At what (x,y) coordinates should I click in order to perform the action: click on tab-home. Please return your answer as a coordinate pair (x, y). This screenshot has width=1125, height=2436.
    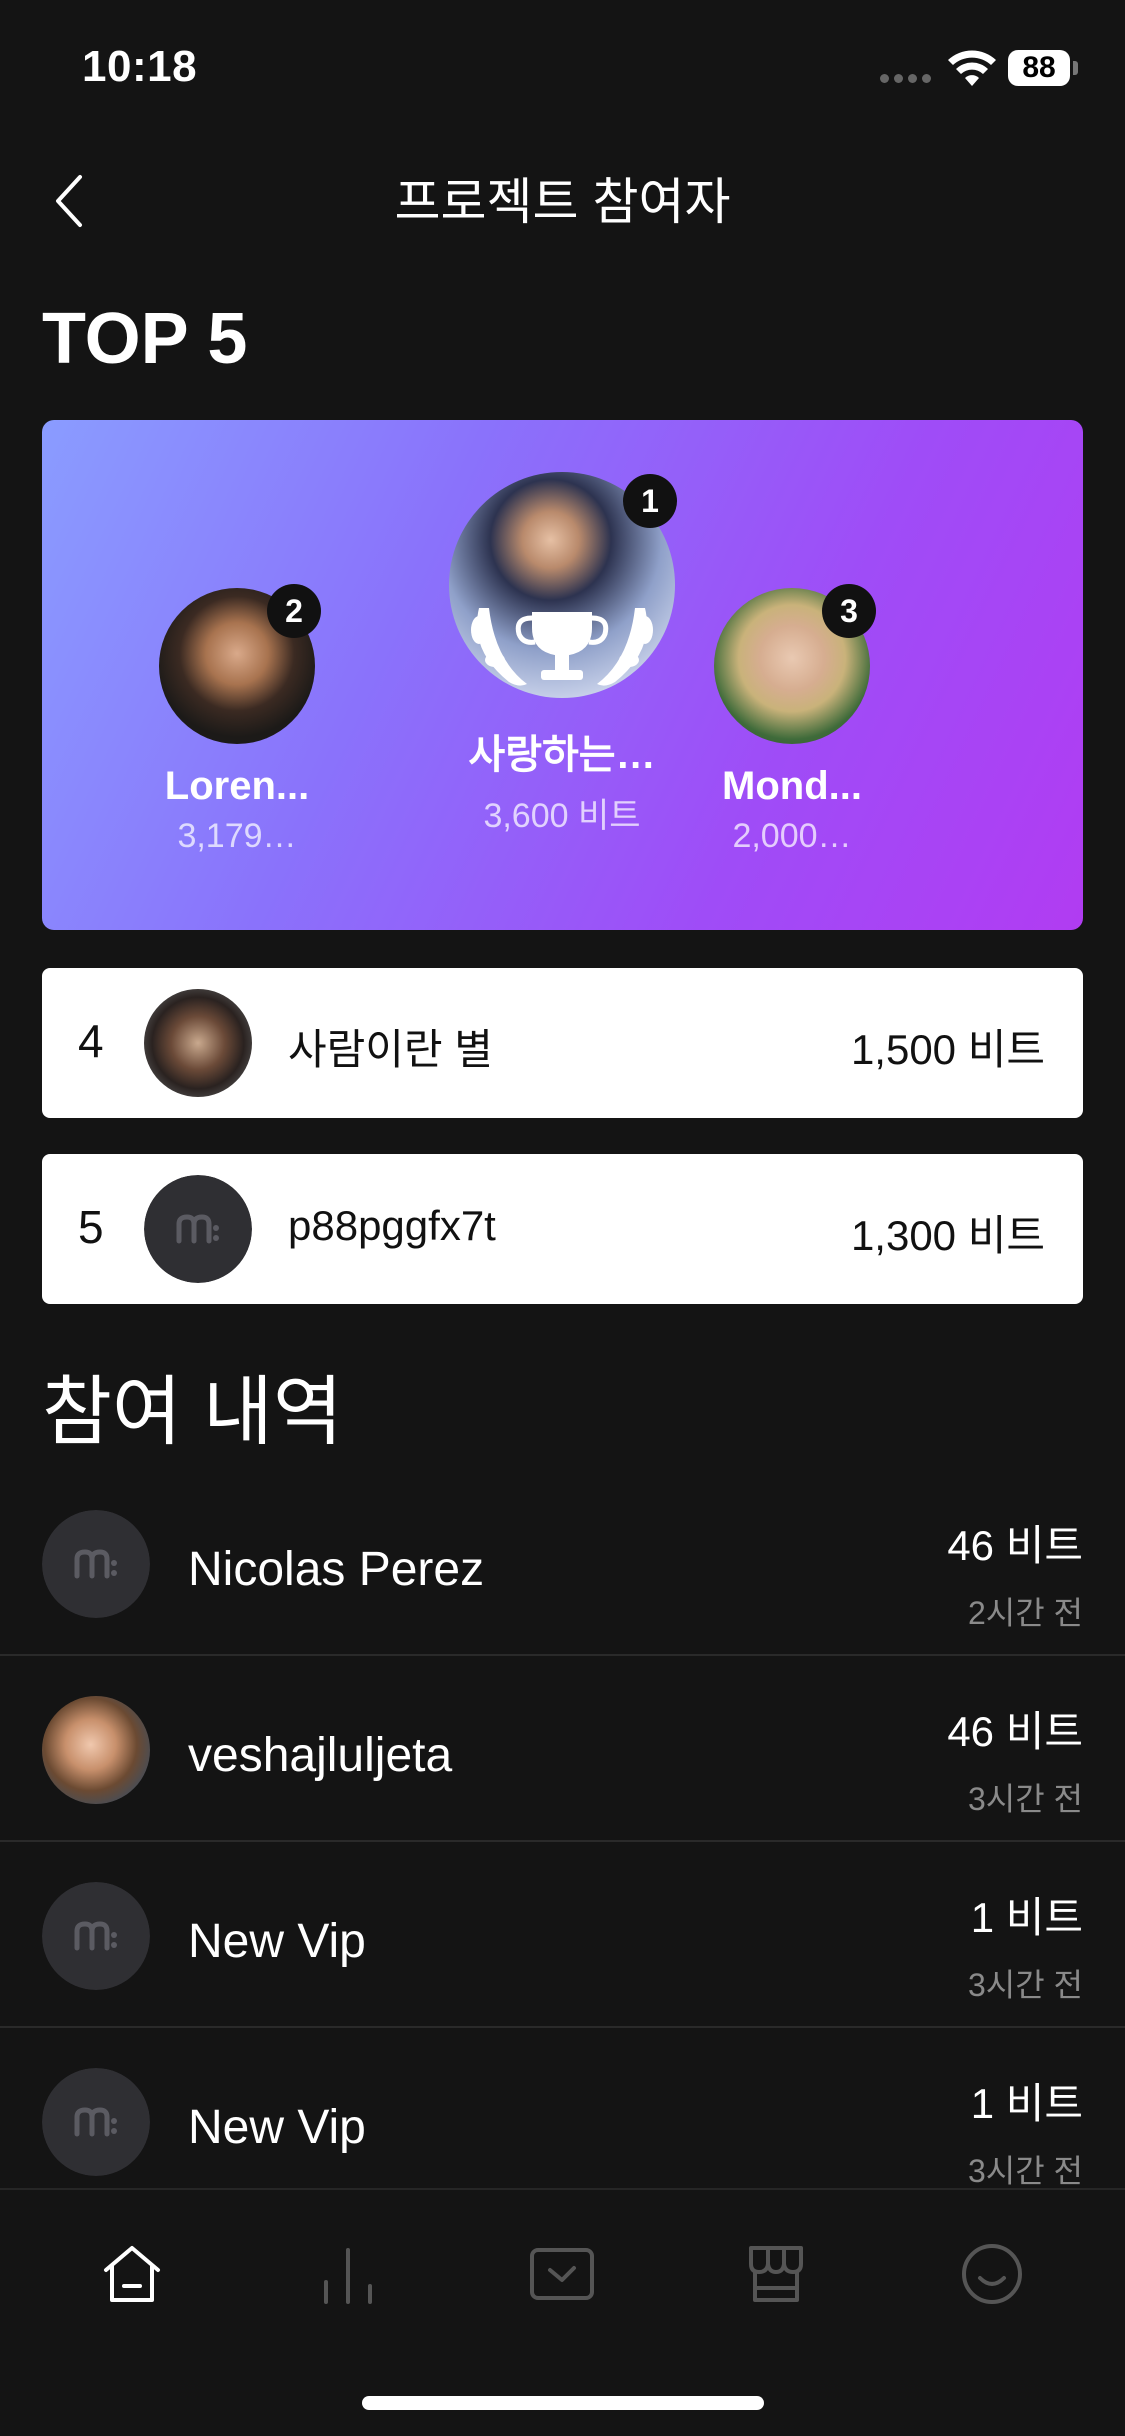
    Looking at the image, I should click on (132, 2274).